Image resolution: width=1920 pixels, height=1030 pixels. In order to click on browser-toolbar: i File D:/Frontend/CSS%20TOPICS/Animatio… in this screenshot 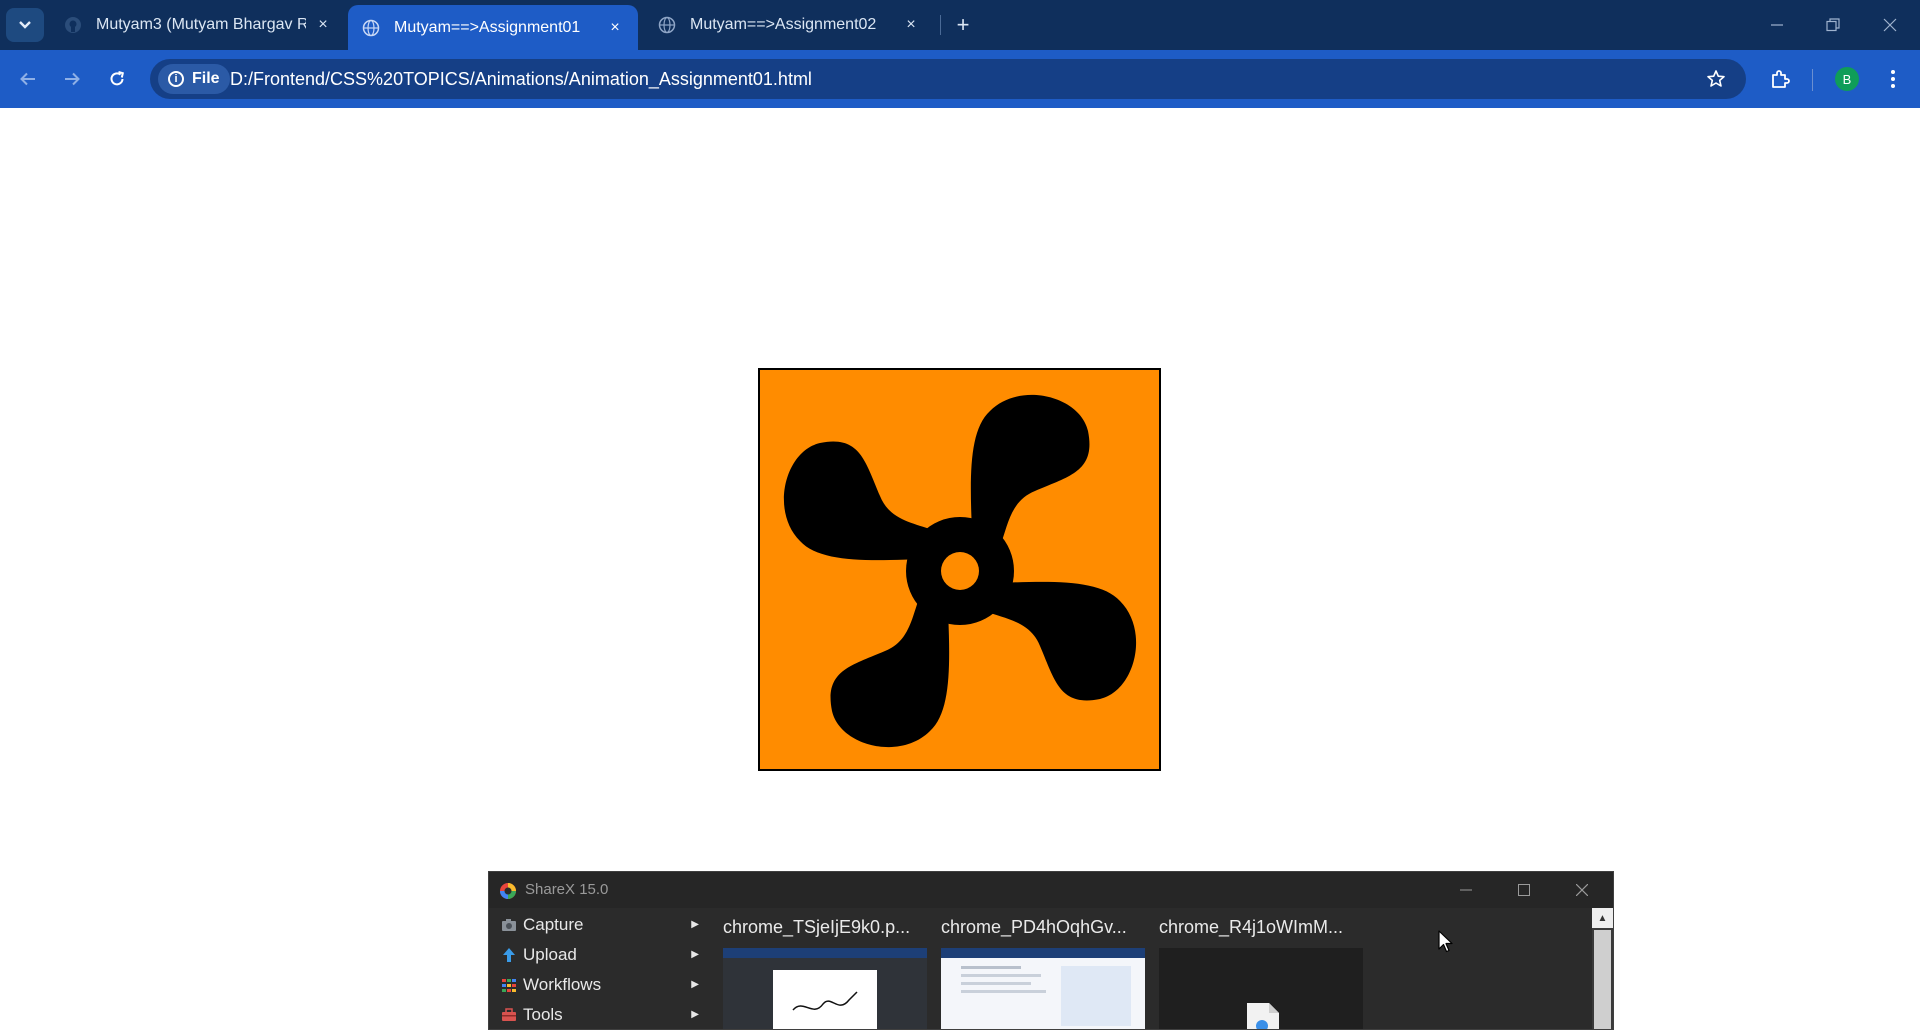, I will do `click(960, 79)`.